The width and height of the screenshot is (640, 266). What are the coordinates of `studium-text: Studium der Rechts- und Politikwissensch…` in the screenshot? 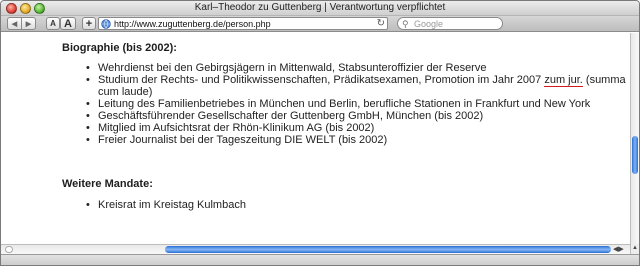 It's located at (321, 80).